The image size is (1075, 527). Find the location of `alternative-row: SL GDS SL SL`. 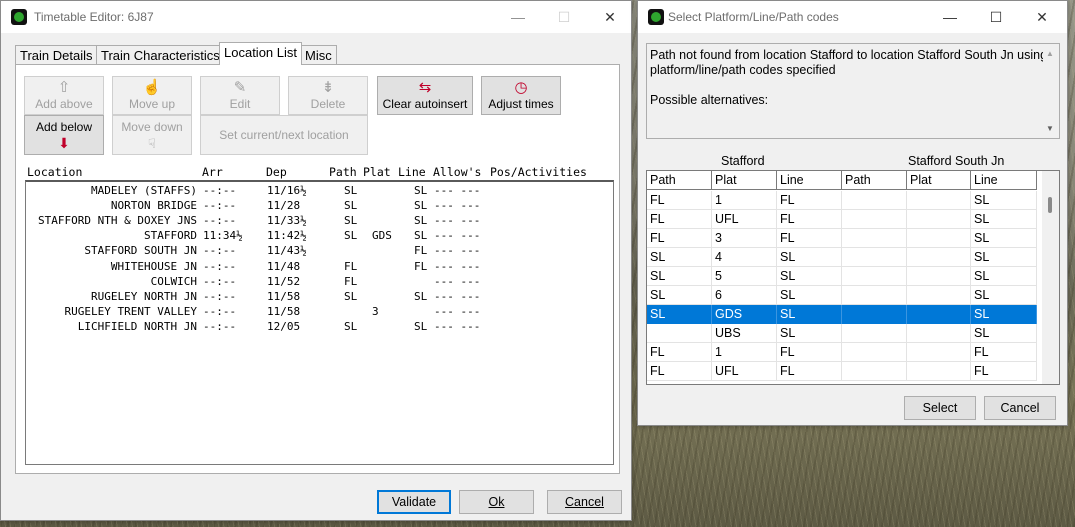

alternative-row: SL GDS SL SL is located at coordinates (842, 314).